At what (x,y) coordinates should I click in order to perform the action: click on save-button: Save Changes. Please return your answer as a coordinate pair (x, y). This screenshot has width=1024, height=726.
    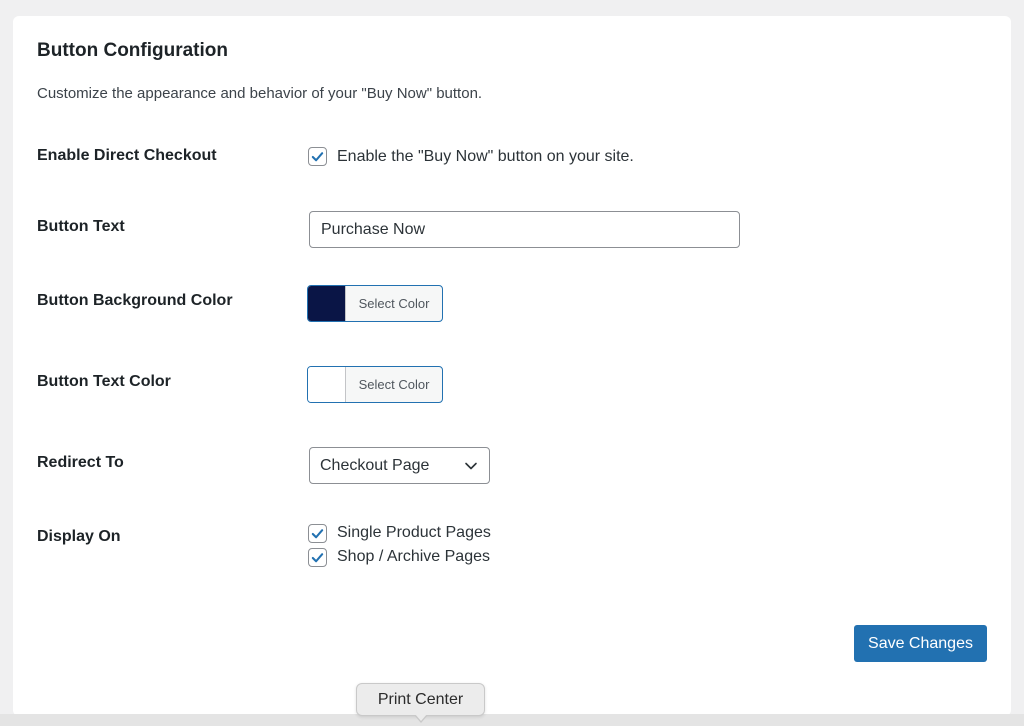
    Looking at the image, I should click on (920, 643).